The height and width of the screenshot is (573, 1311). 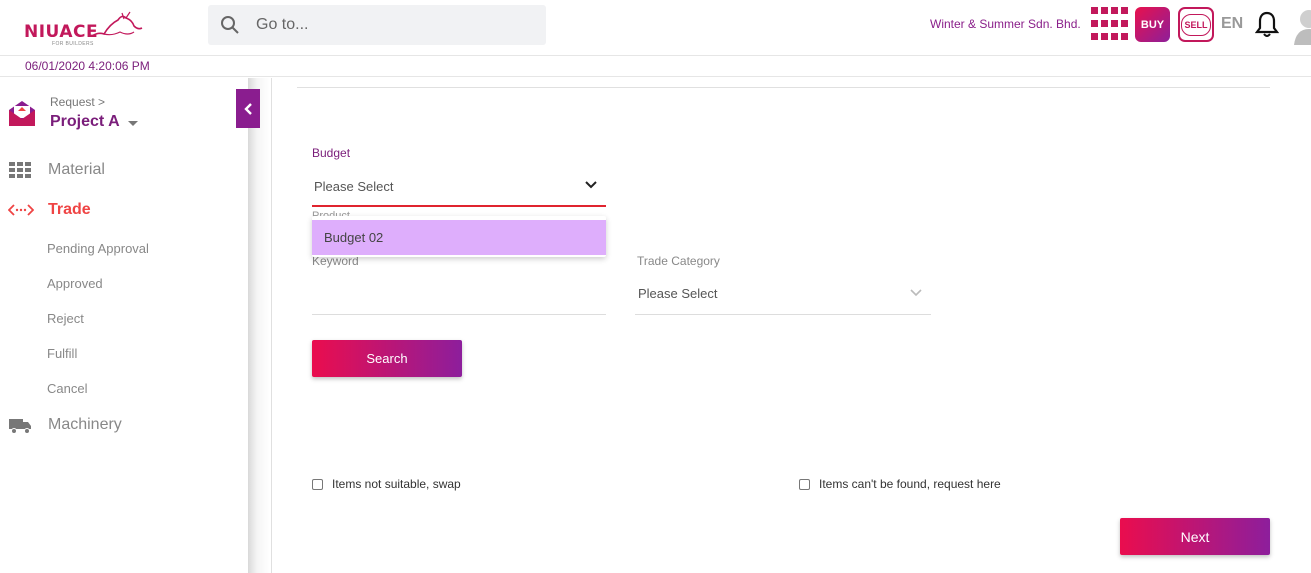 I want to click on swap-checkbox-row: Items not suitable, swap, so click(x=386, y=484).